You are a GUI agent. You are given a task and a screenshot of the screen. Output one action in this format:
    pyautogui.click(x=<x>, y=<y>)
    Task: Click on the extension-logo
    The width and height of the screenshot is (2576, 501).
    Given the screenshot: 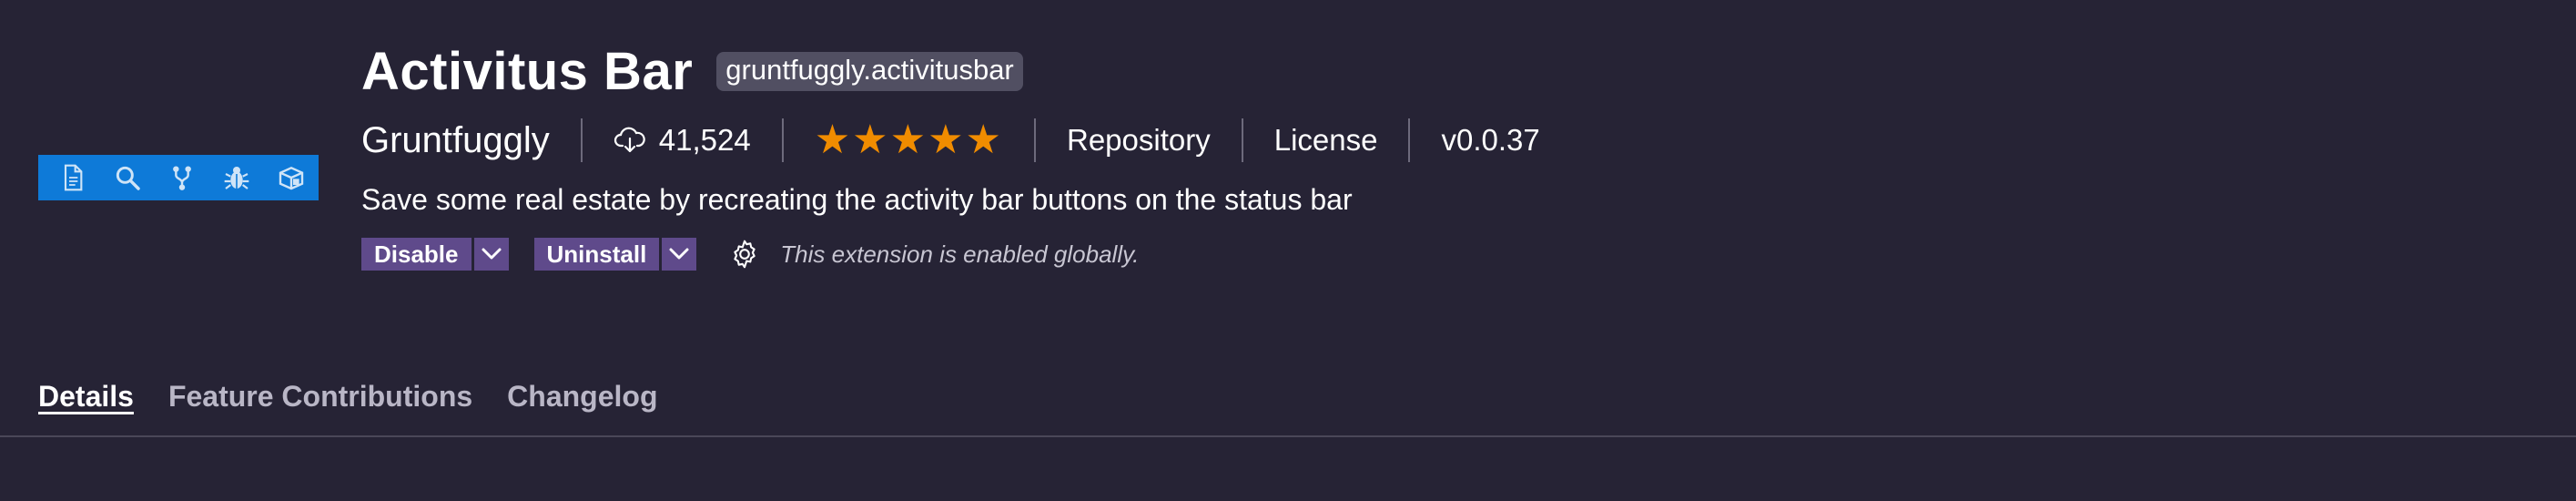 What is the action you would take?
    pyautogui.click(x=178, y=177)
    